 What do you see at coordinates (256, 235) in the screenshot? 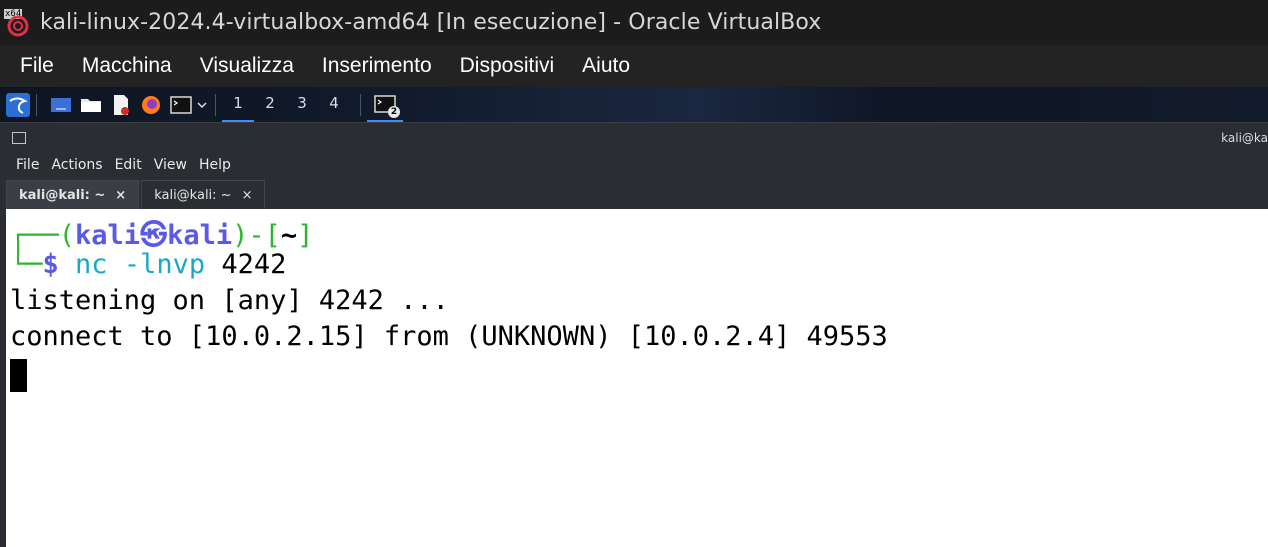
I see `prompt-bracket: )-[` at bounding box center [256, 235].